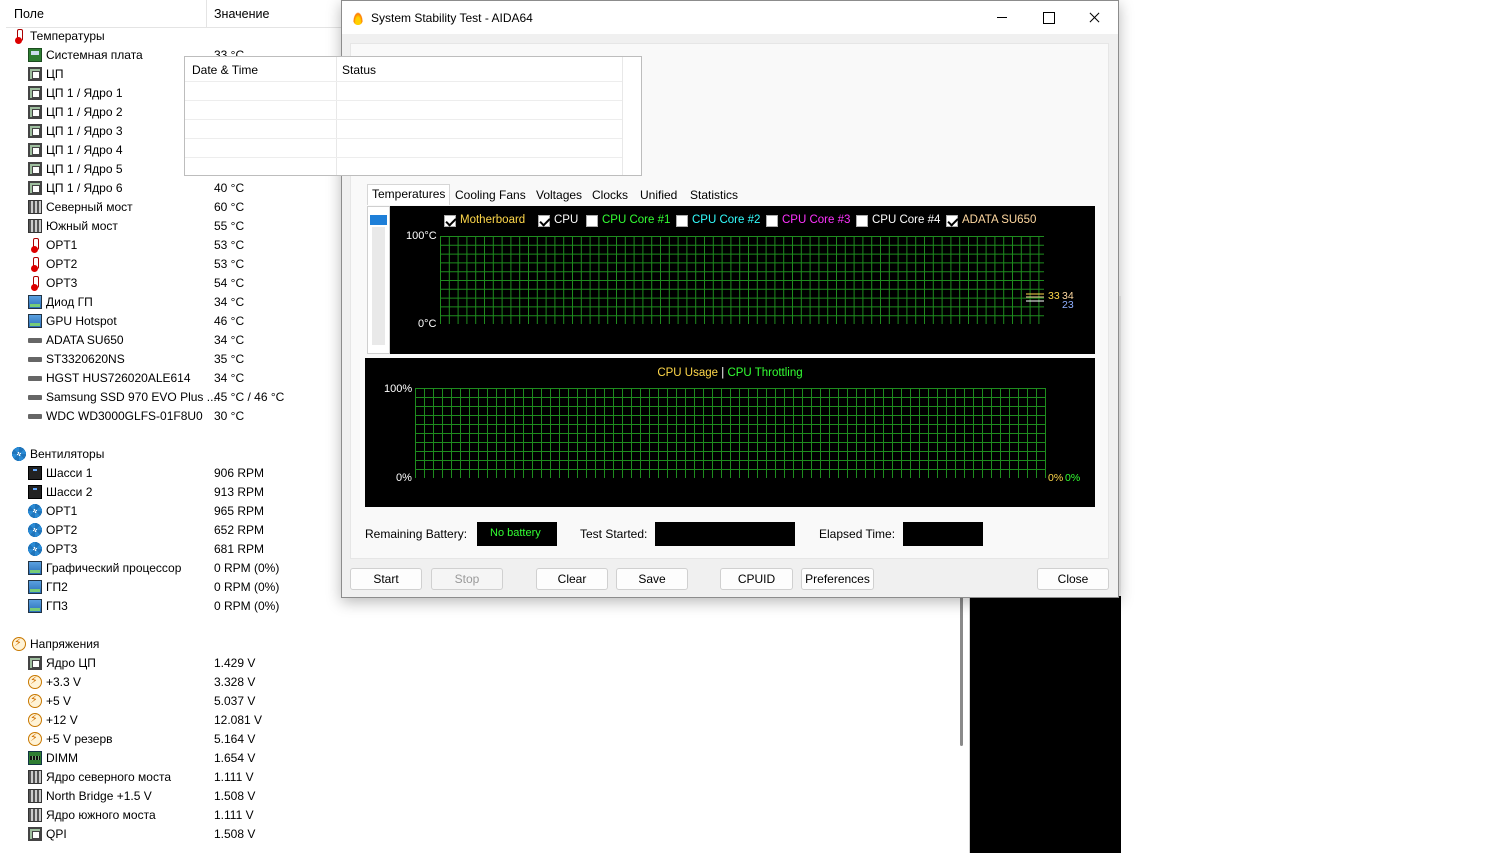  Describe the element at coordinates (610, 195) in the screenshot. I see `tab-clocks: Clocks` at that location.